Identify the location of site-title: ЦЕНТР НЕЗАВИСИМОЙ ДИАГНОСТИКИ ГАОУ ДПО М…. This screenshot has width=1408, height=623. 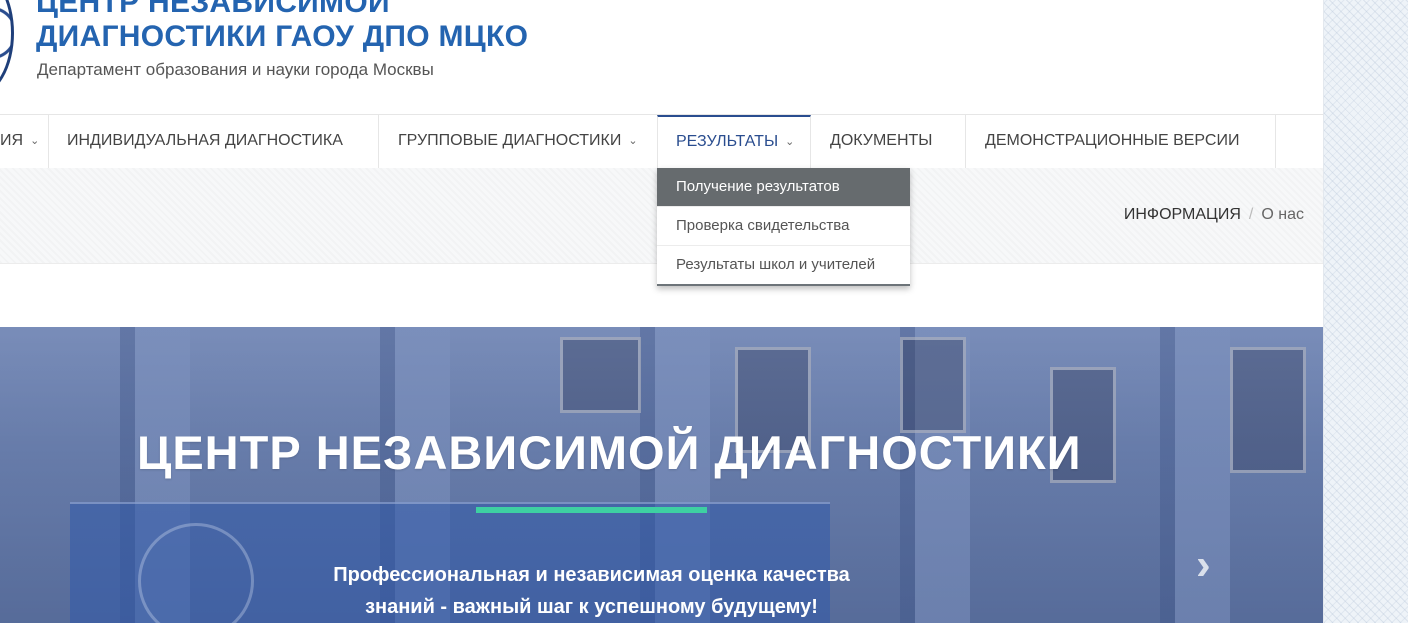
(282, 27).